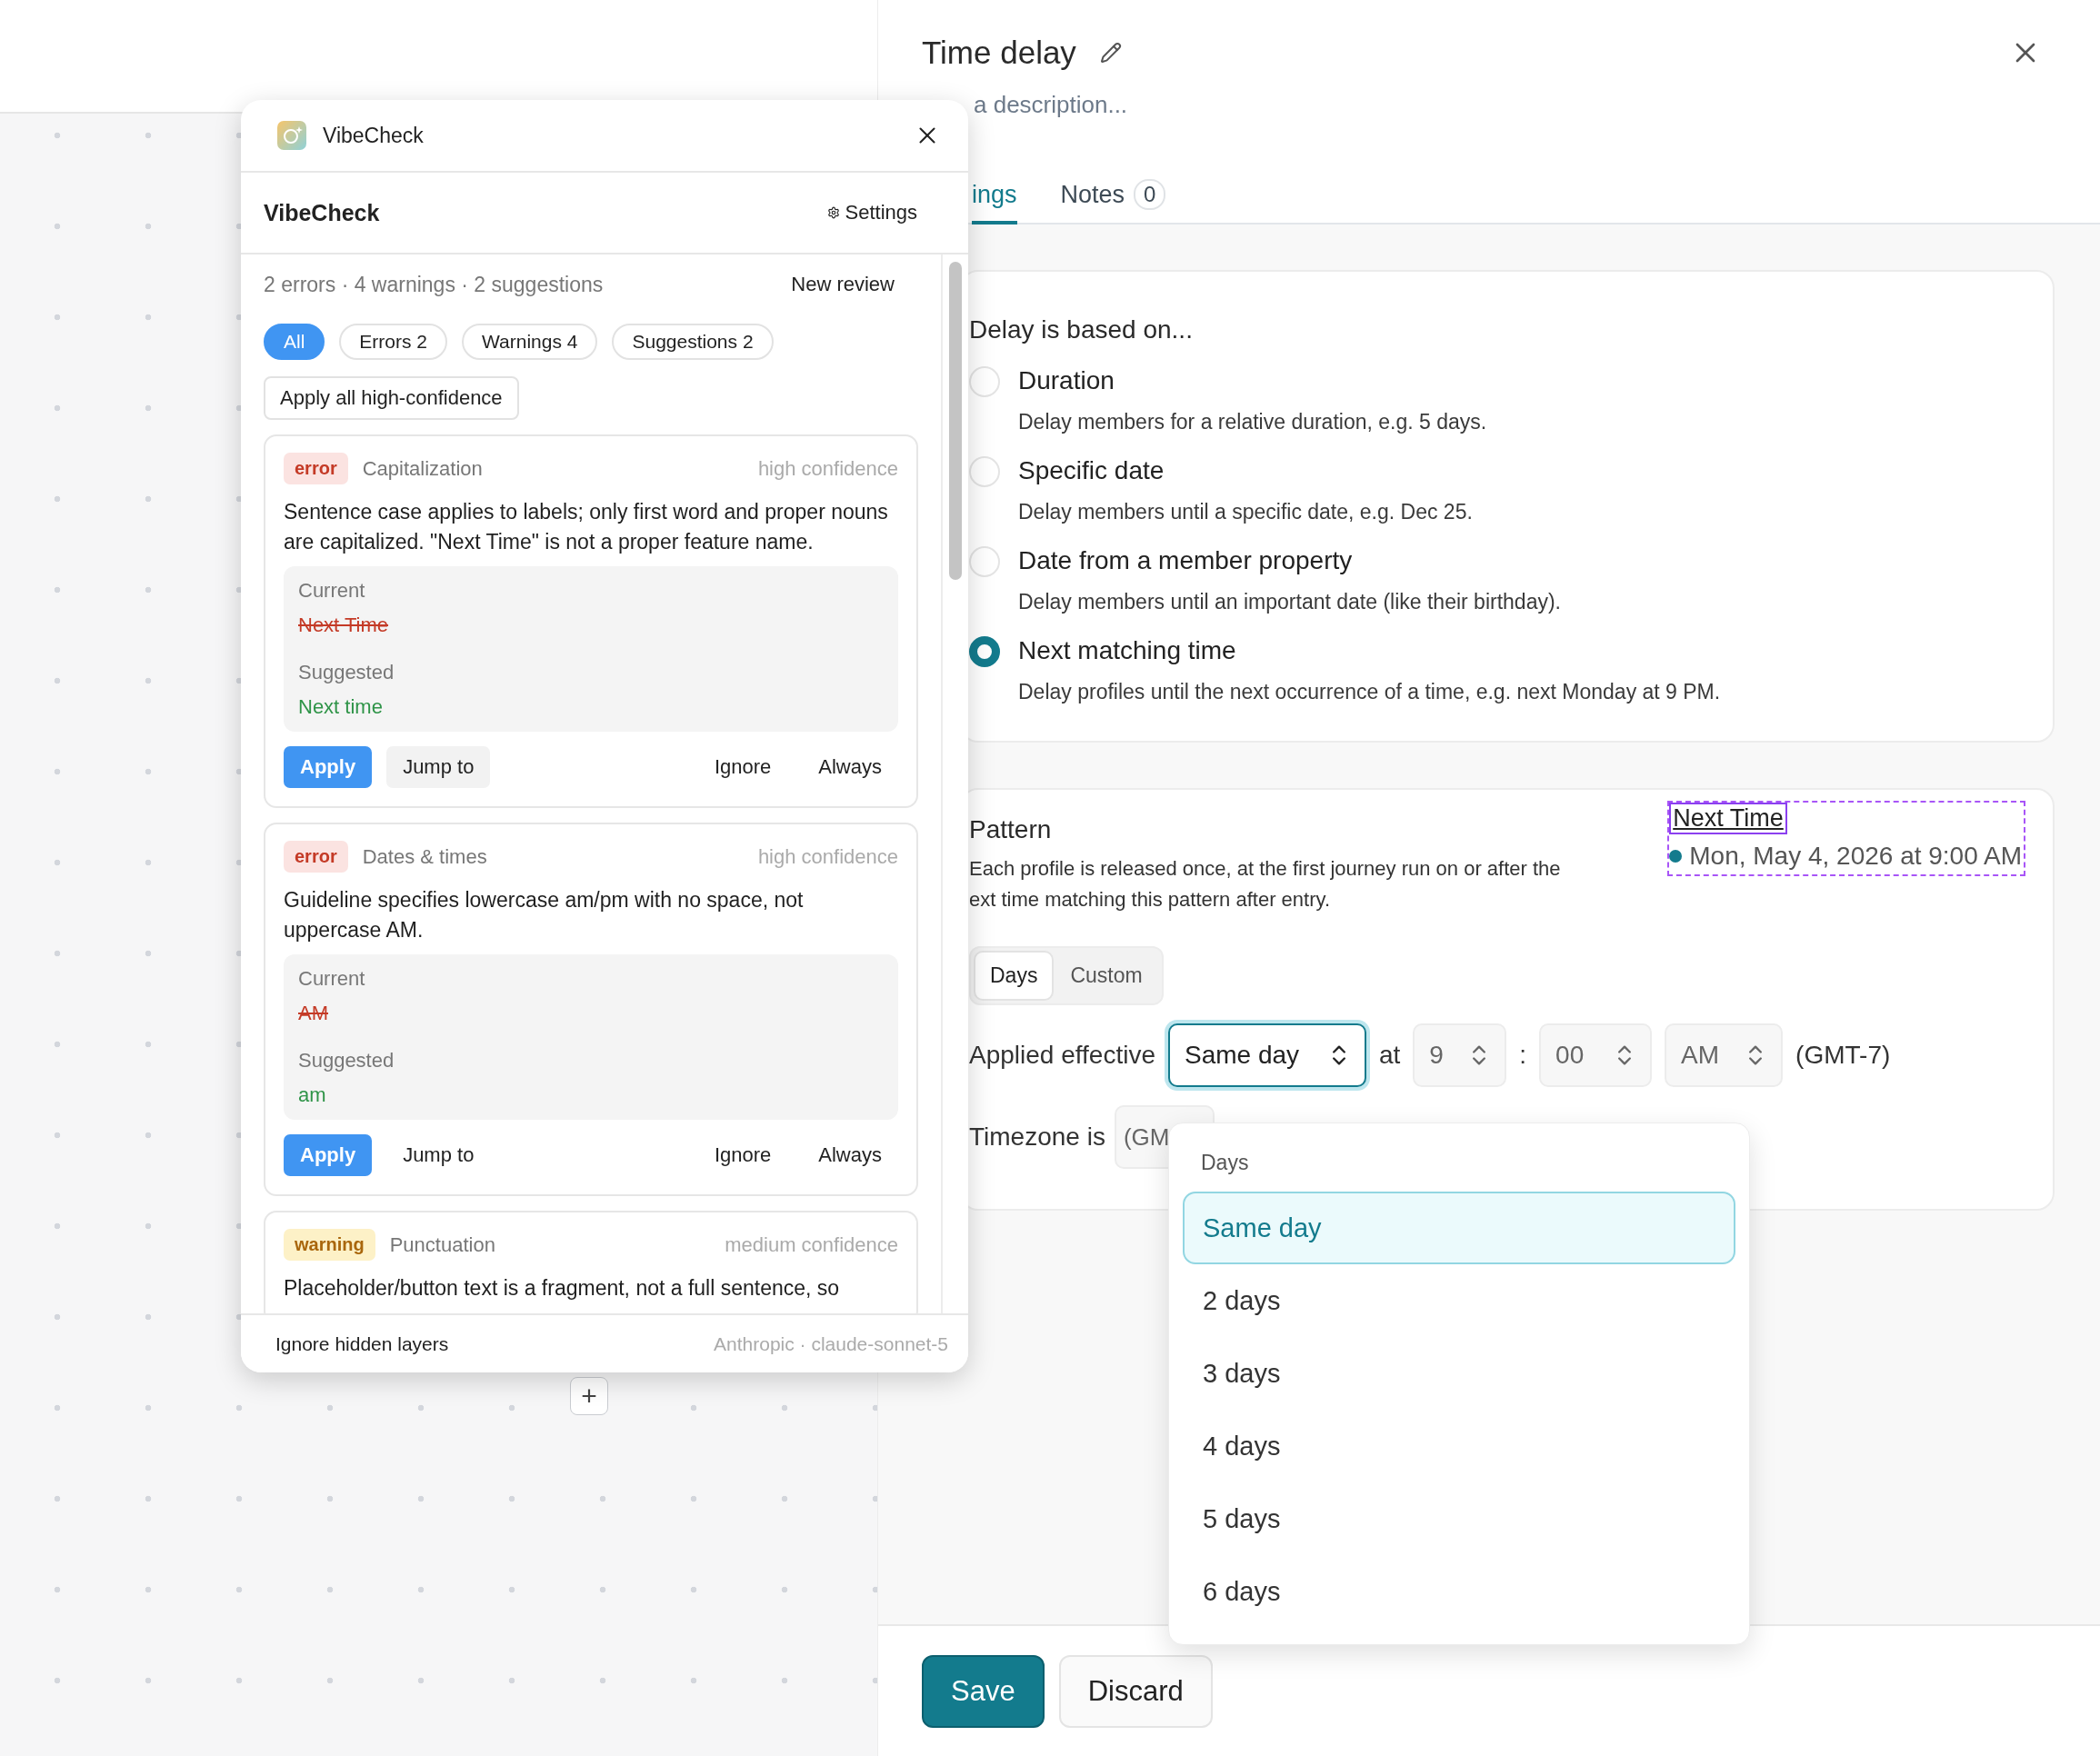 The height and width of the screenshot is (1756, 2100). I want to click on issue-category: Dates & times, so click(425, 856).